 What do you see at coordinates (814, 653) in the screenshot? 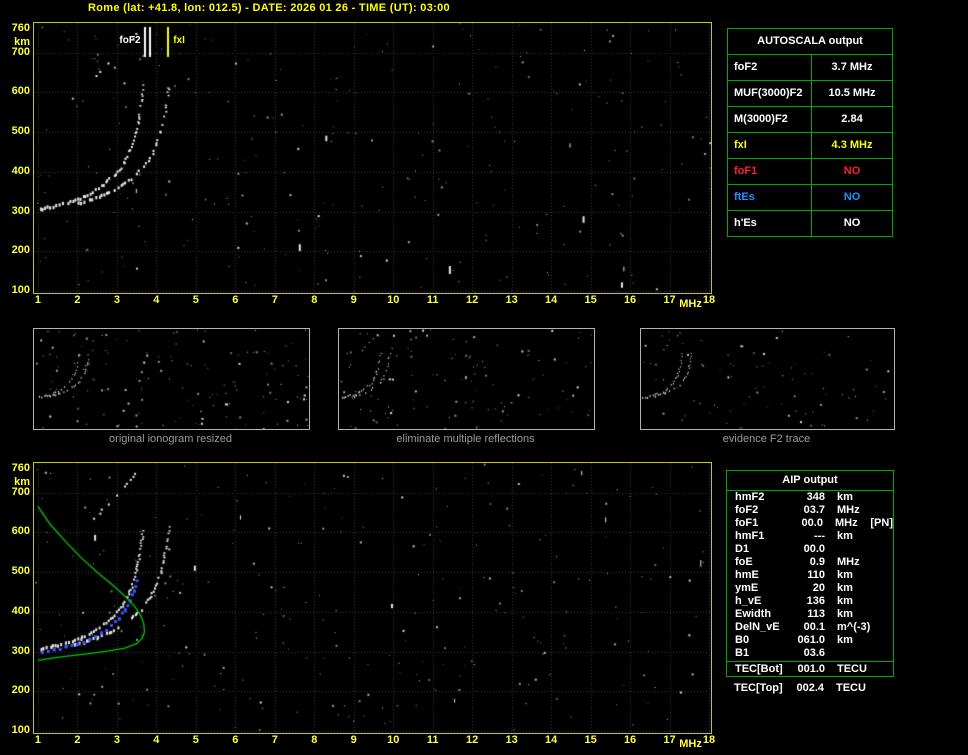
I see `aip-row-value: 03.6` at bounding box center [814, 653].